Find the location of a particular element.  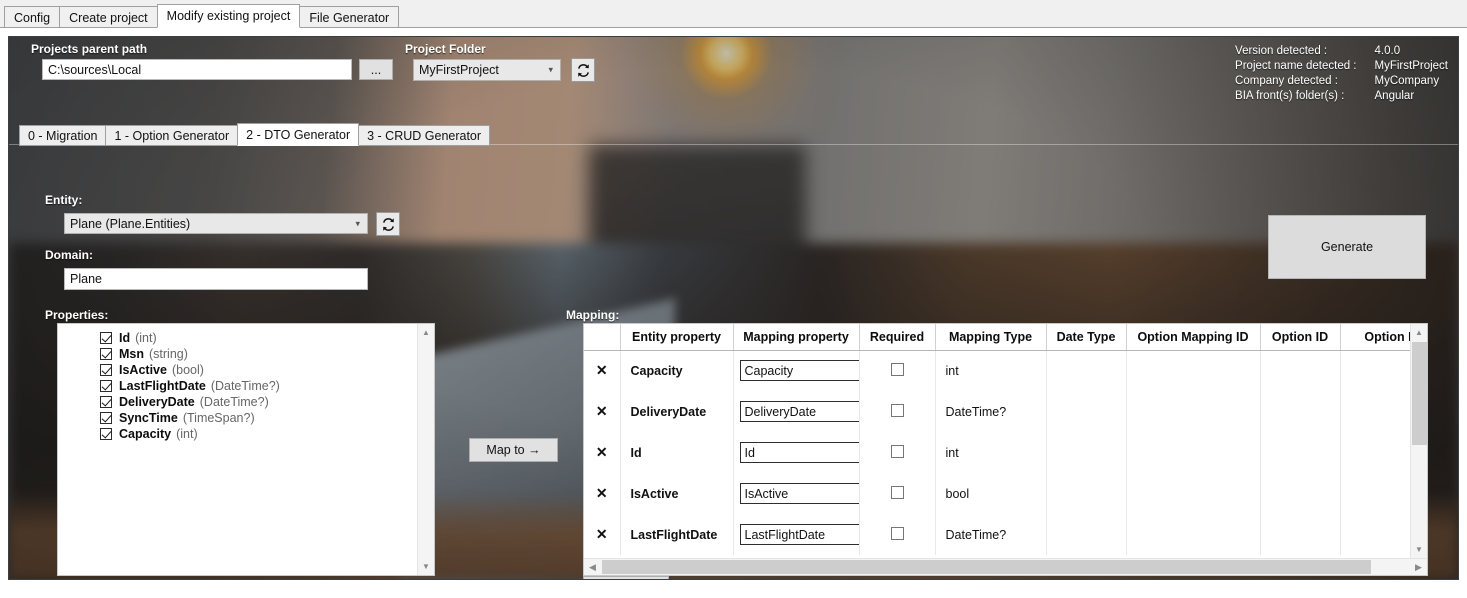

table-row: ✕ LastFlightDate LastFlightDate DateTime? is located at coordinates (997, 534).